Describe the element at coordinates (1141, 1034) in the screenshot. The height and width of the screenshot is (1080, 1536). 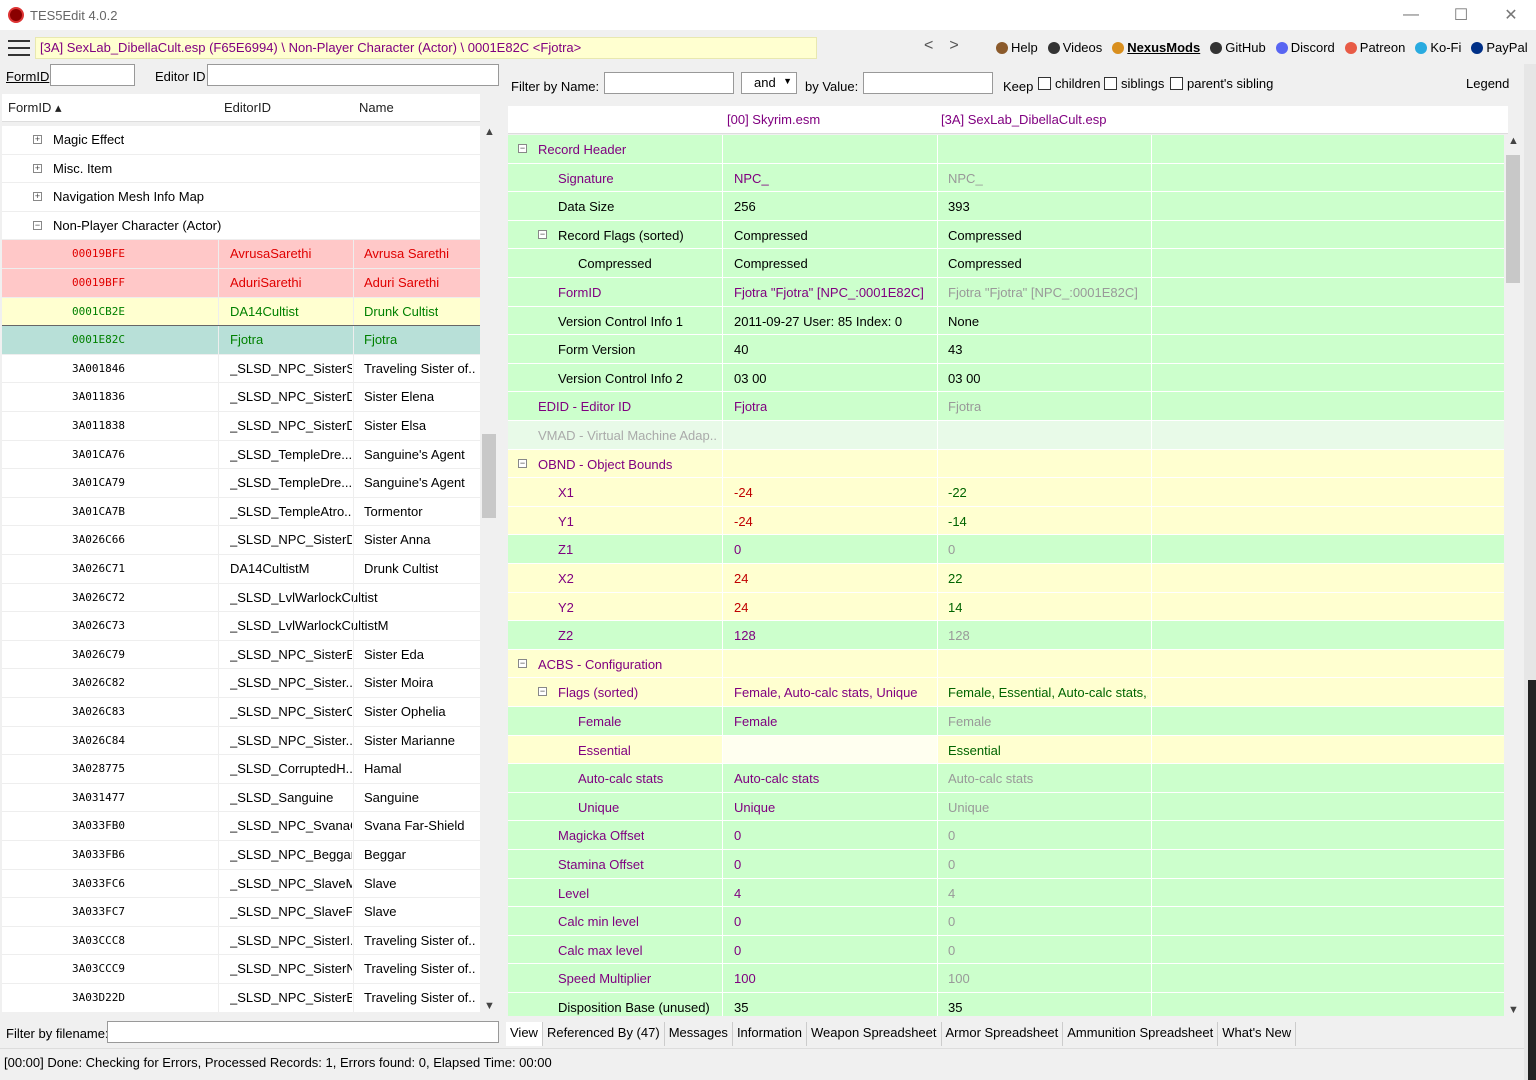
I see `tab-ammunition-spreadsheet: Ammunition Spreadsheet` at that location.